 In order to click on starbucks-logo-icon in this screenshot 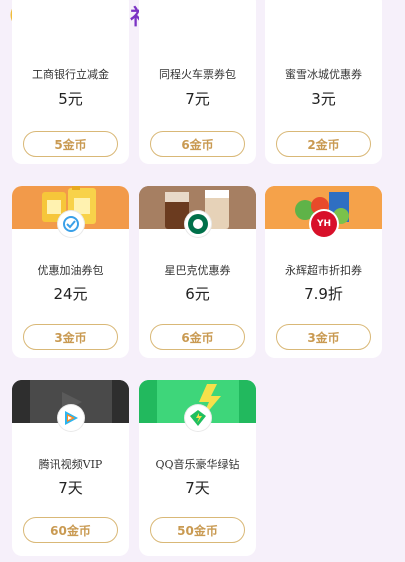, I will do `click(198, 224)`.